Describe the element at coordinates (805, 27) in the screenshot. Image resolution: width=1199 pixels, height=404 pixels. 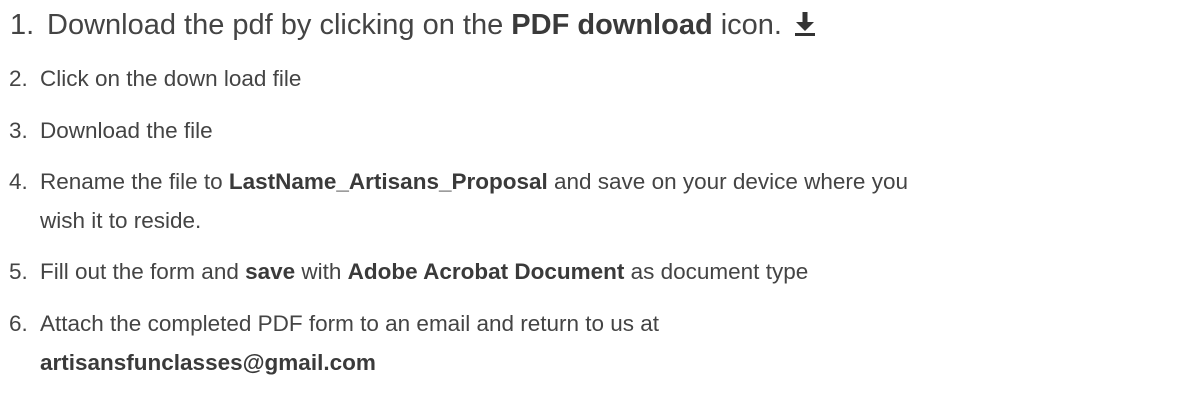
I see `download-icon` at that location.